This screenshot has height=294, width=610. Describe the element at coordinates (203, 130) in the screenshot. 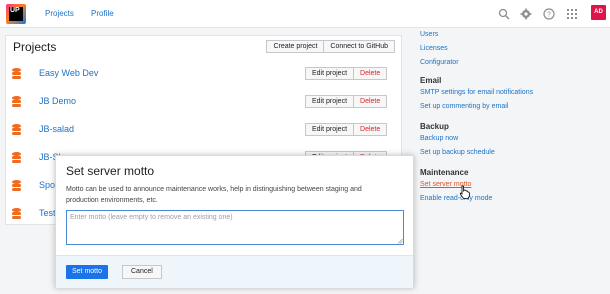

I see `project-row: JB-salad Edit project Delete` at that location.